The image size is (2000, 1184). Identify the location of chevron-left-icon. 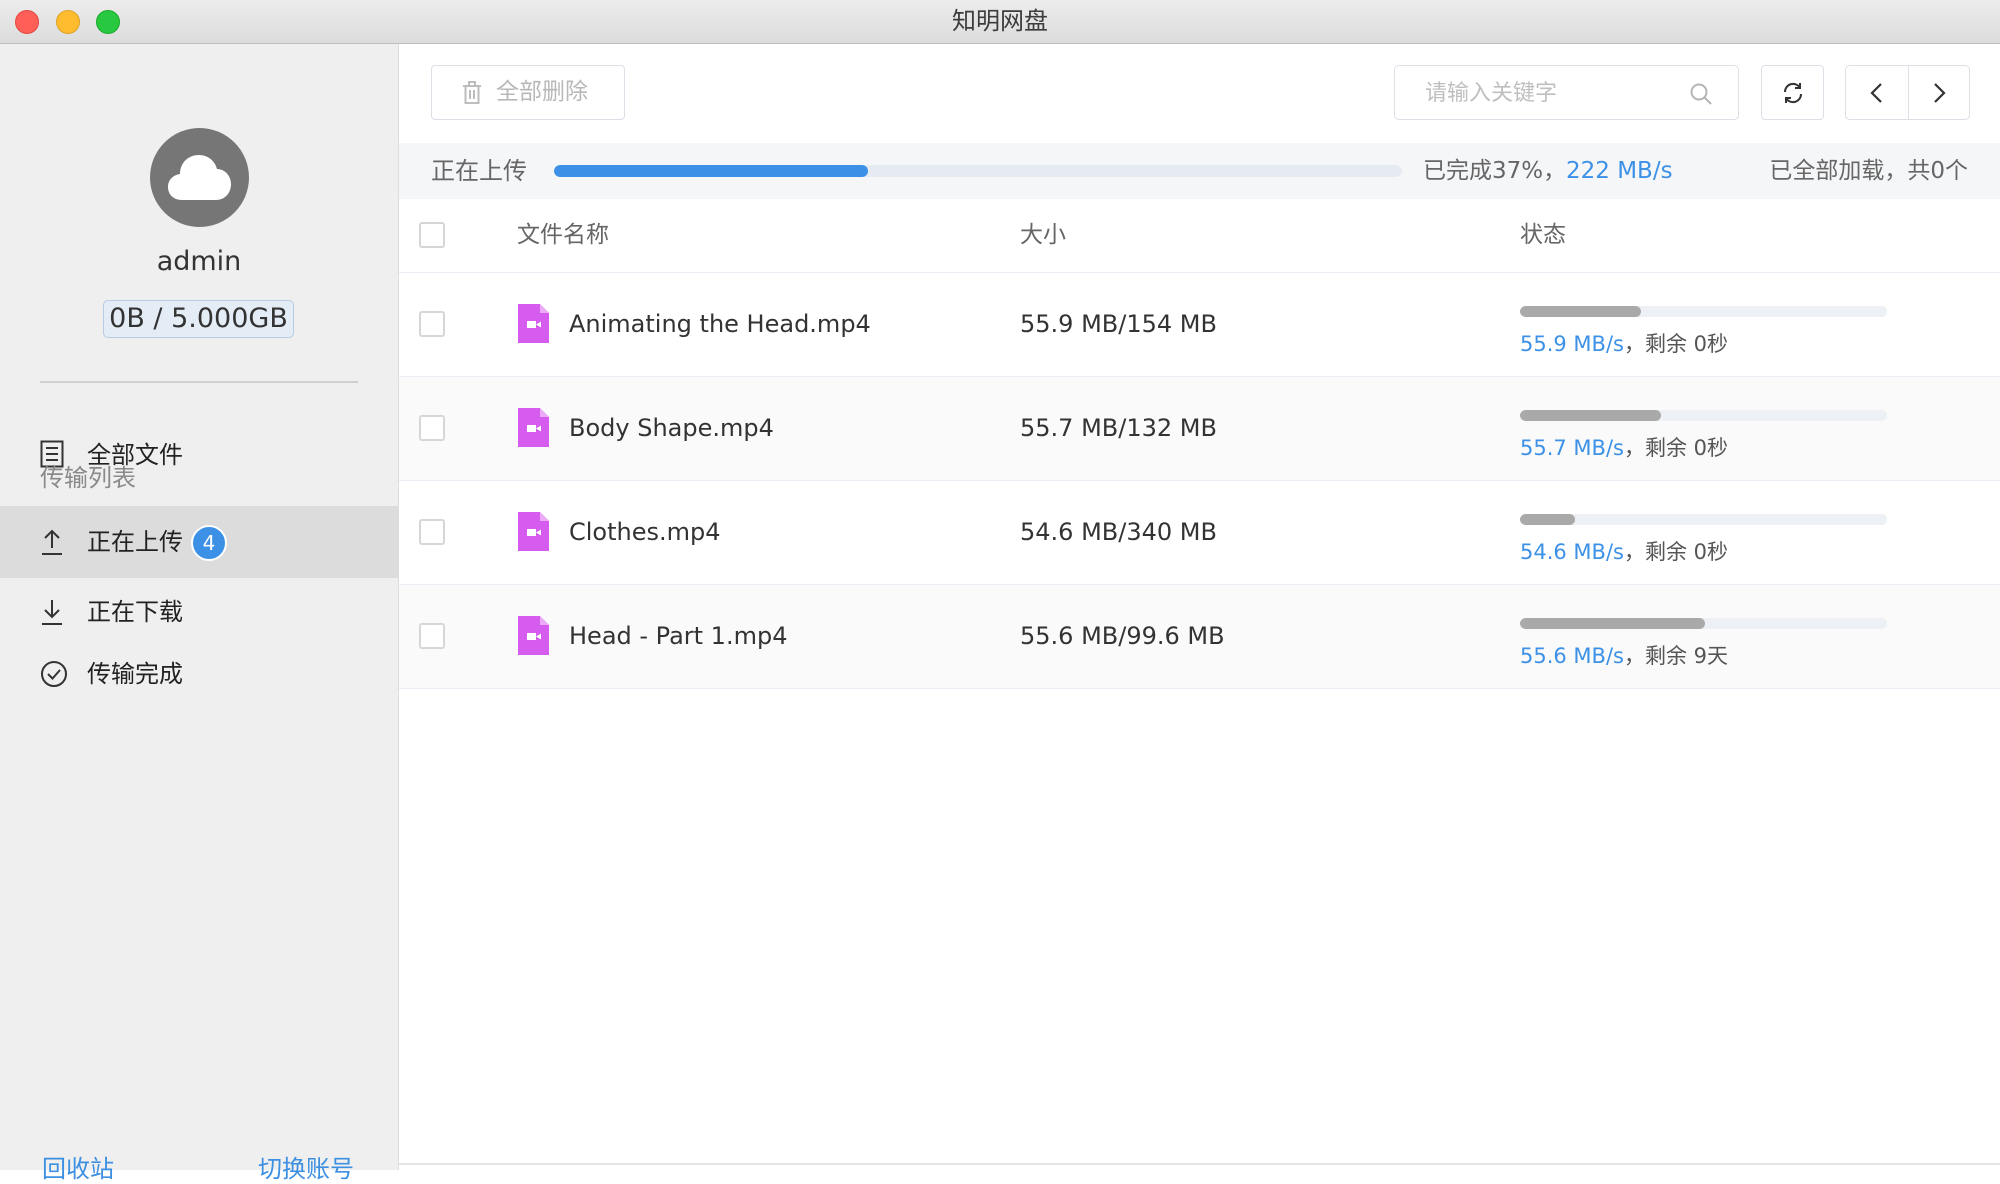
(1876, 93).